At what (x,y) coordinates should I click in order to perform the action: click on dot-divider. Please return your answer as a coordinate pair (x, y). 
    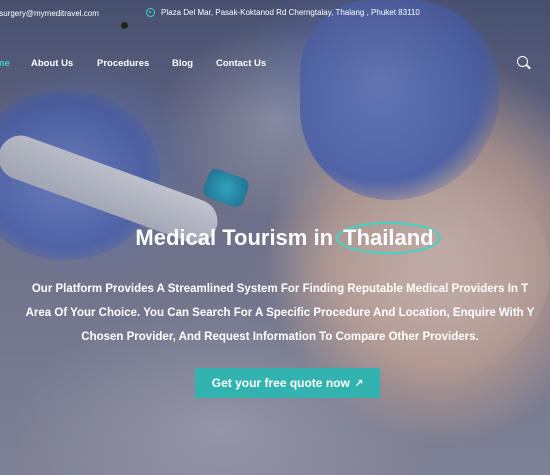
    Looking at the image, I should click on (124, 25).